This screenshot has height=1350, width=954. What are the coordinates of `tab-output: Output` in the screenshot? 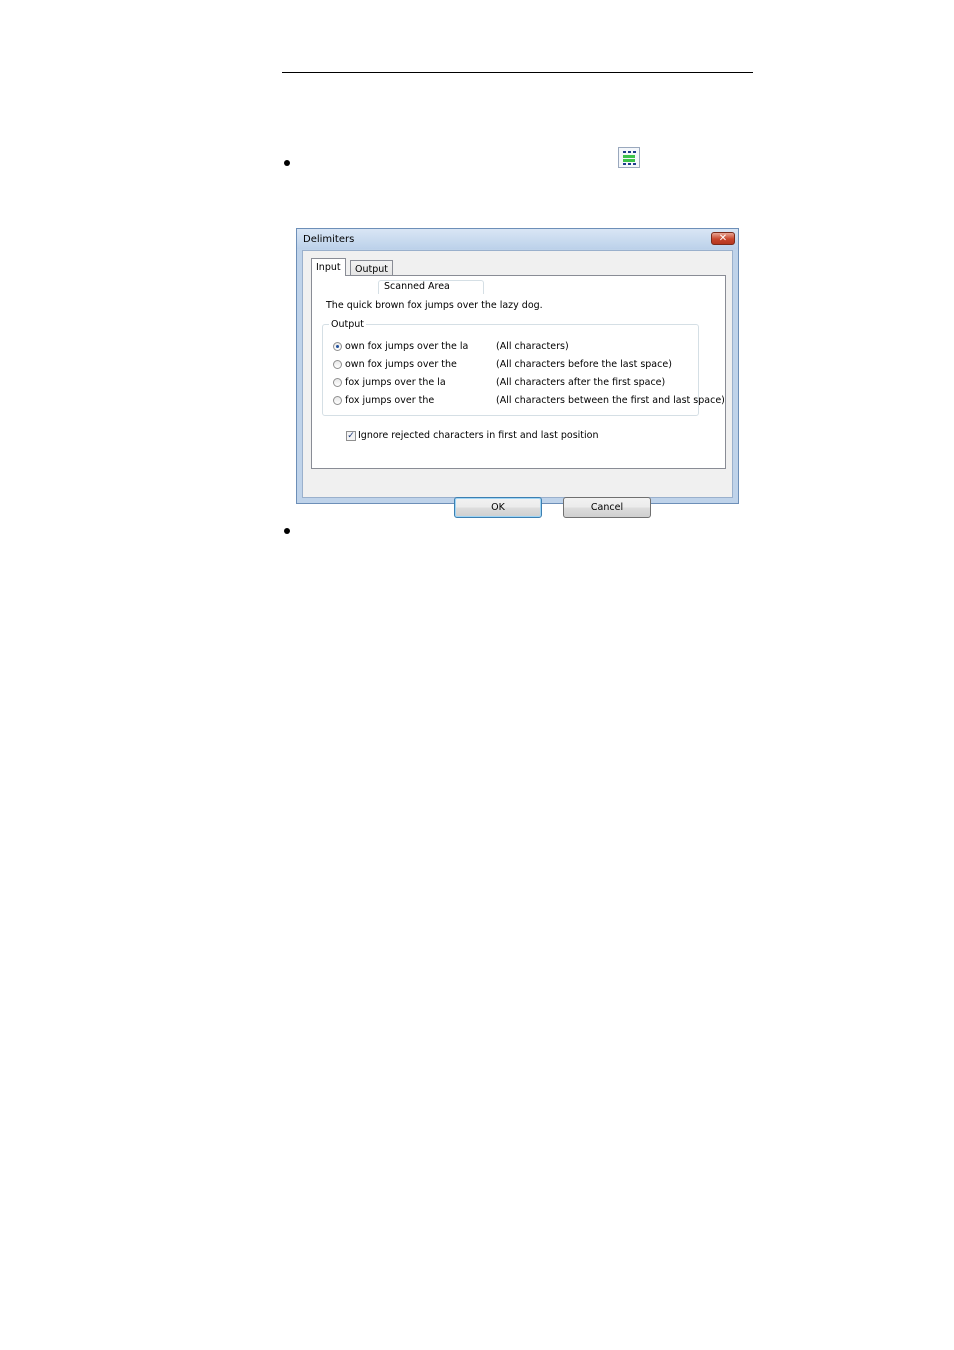 It's located at (371, 268).